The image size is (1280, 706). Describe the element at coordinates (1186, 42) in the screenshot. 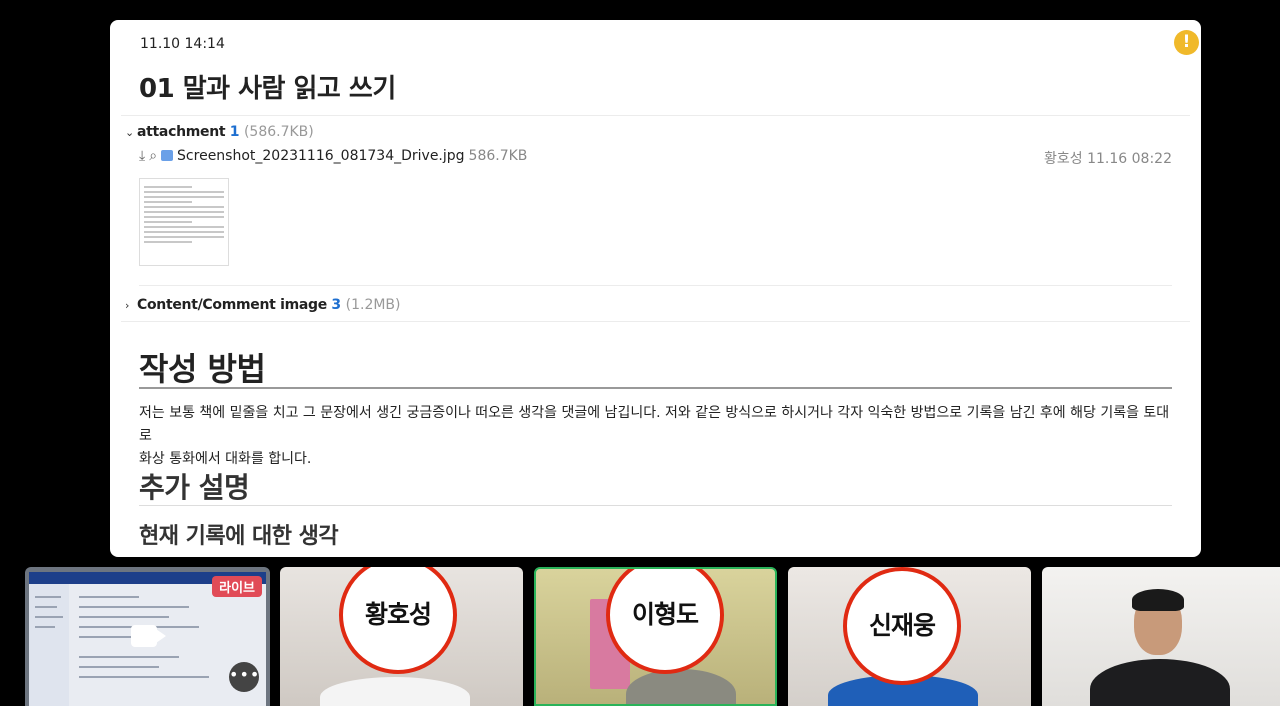

I see `alert-icon: !` at that location.